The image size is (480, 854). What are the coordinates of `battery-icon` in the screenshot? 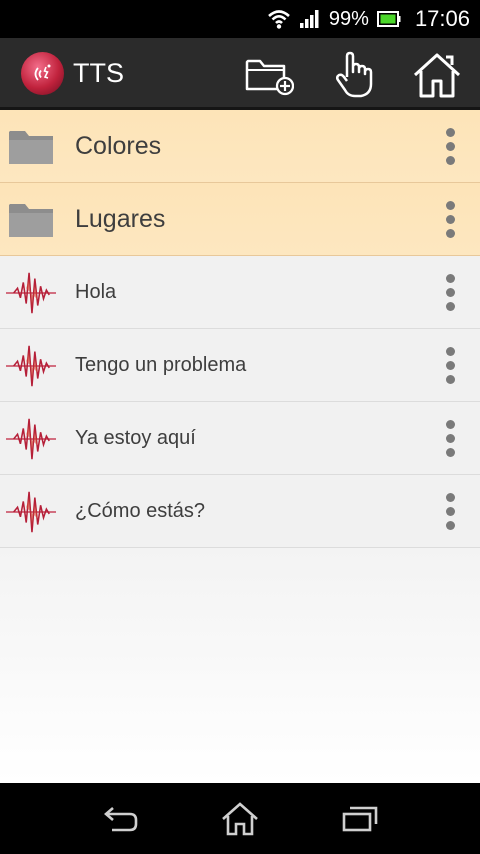 It's located at (388, 19).